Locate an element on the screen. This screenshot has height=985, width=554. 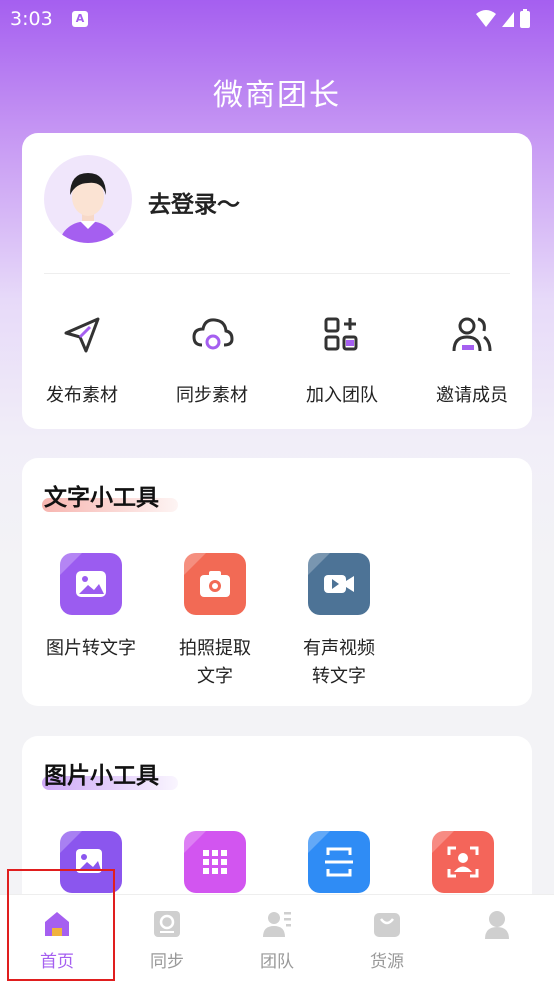
video-icon is located at coordinates (339, 584).